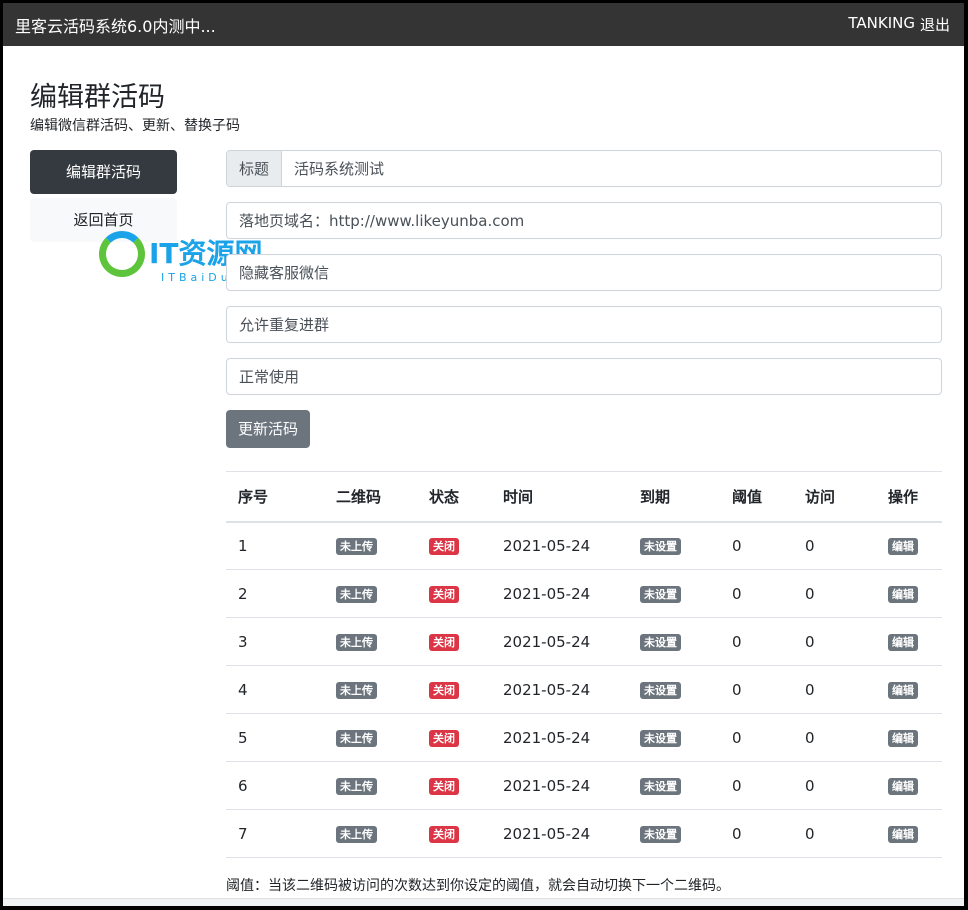  What do you see at coordinates (584, 220) in the screenshot?
I see `domain-select: 落地页域名：http://www.likeyunba.com` at bounding box center [584, 220].